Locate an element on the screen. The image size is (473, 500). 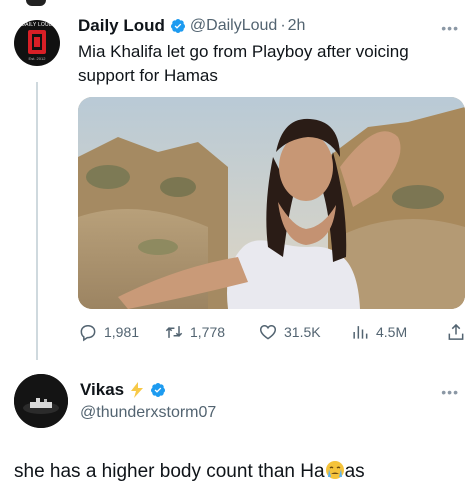
tweet-actions: 1,981 1,778 31.5K 4.5M is located at coordinates (273, 334).